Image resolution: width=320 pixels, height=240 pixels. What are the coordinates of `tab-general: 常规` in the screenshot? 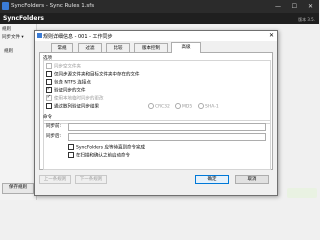 It's located at (62, 47).